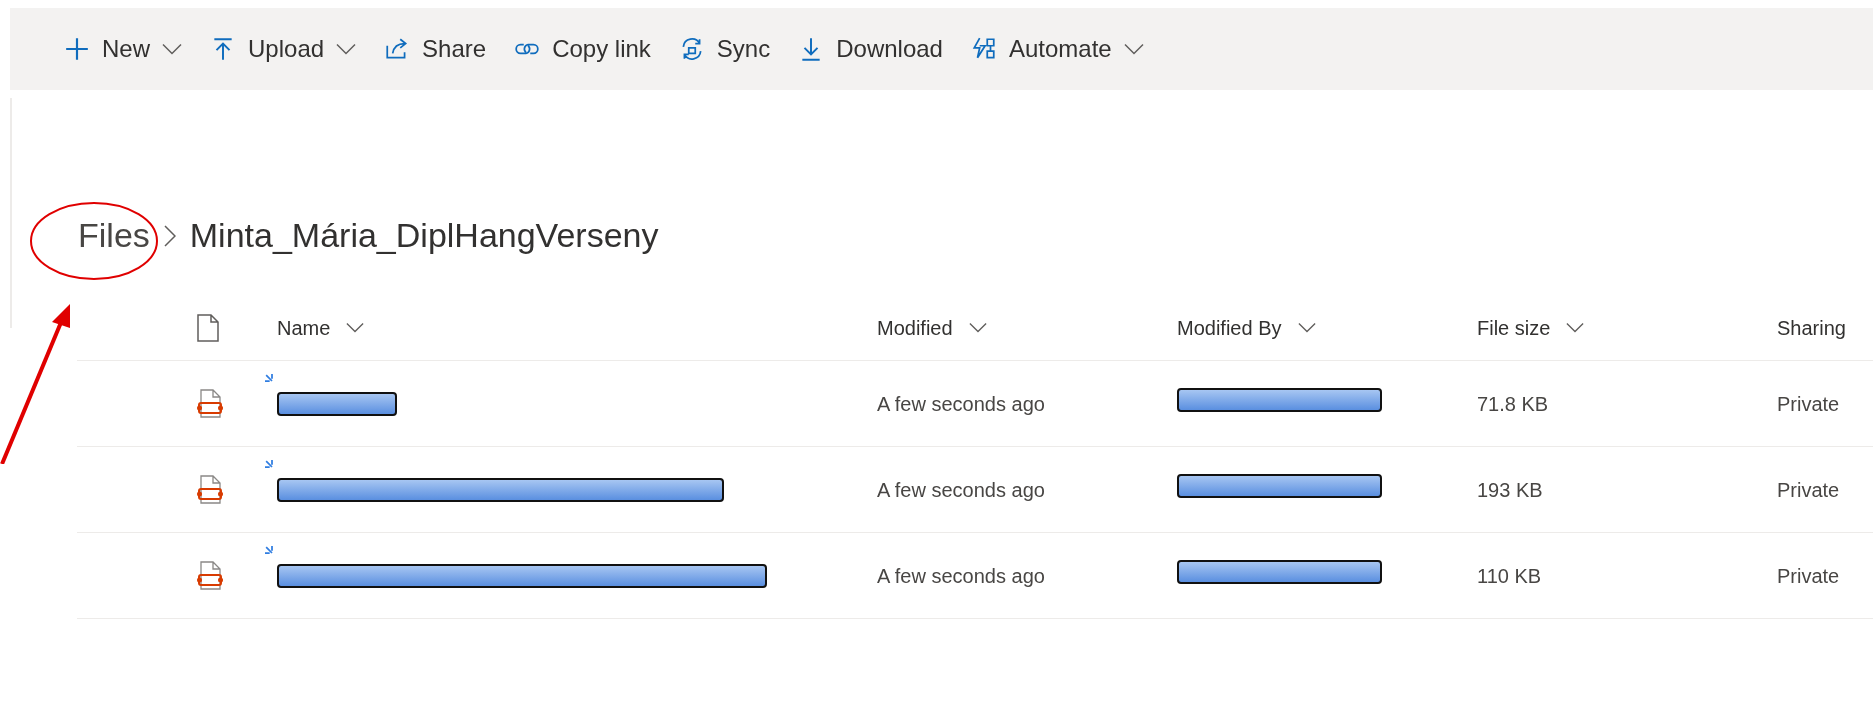  I want to click on toolbar-button: New, so click(123, 49).